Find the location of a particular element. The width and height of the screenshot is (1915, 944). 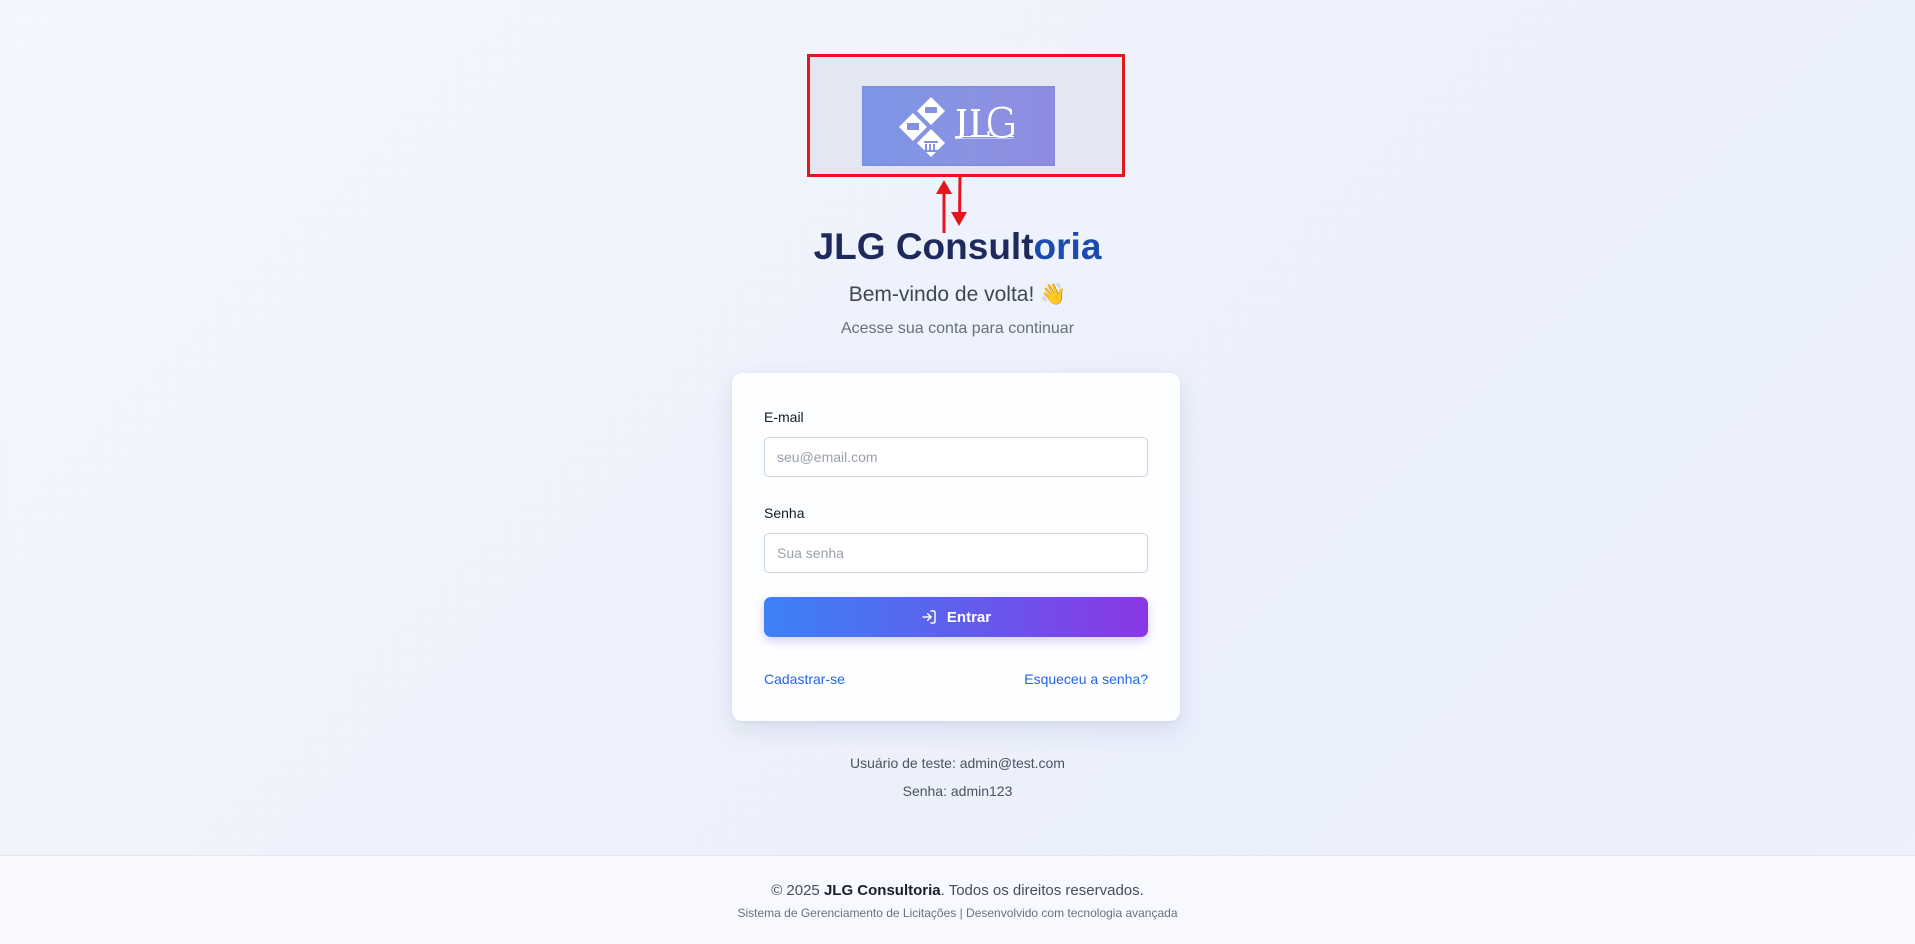

password-label: Senha is located at coordinates (784, 513).